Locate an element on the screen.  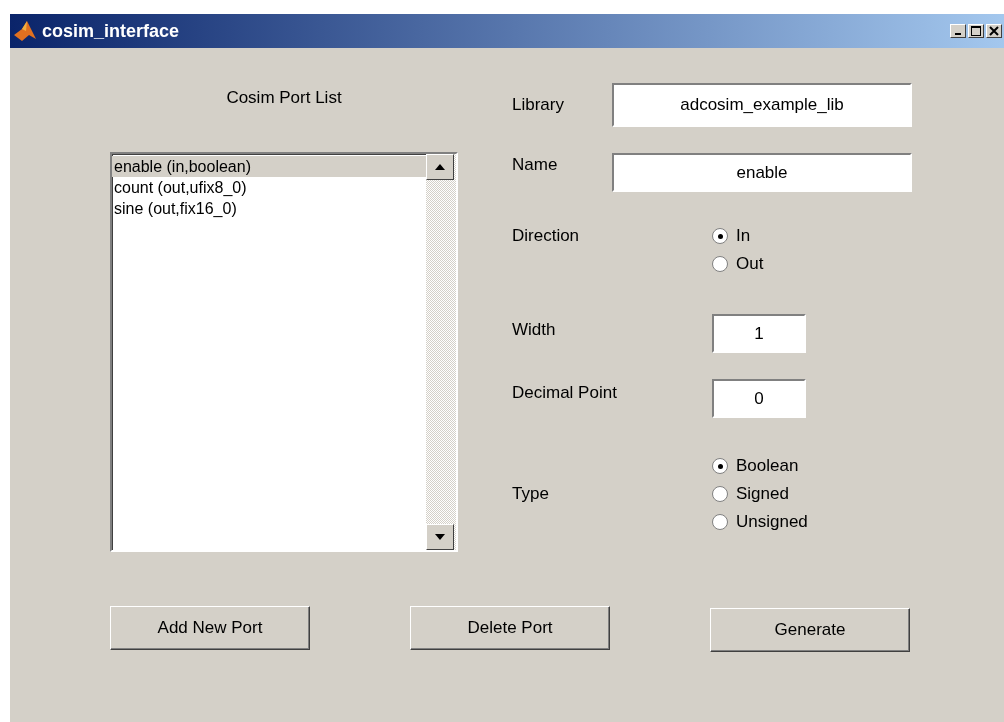
up-arrow-icon is located at coordinates (440, 167).